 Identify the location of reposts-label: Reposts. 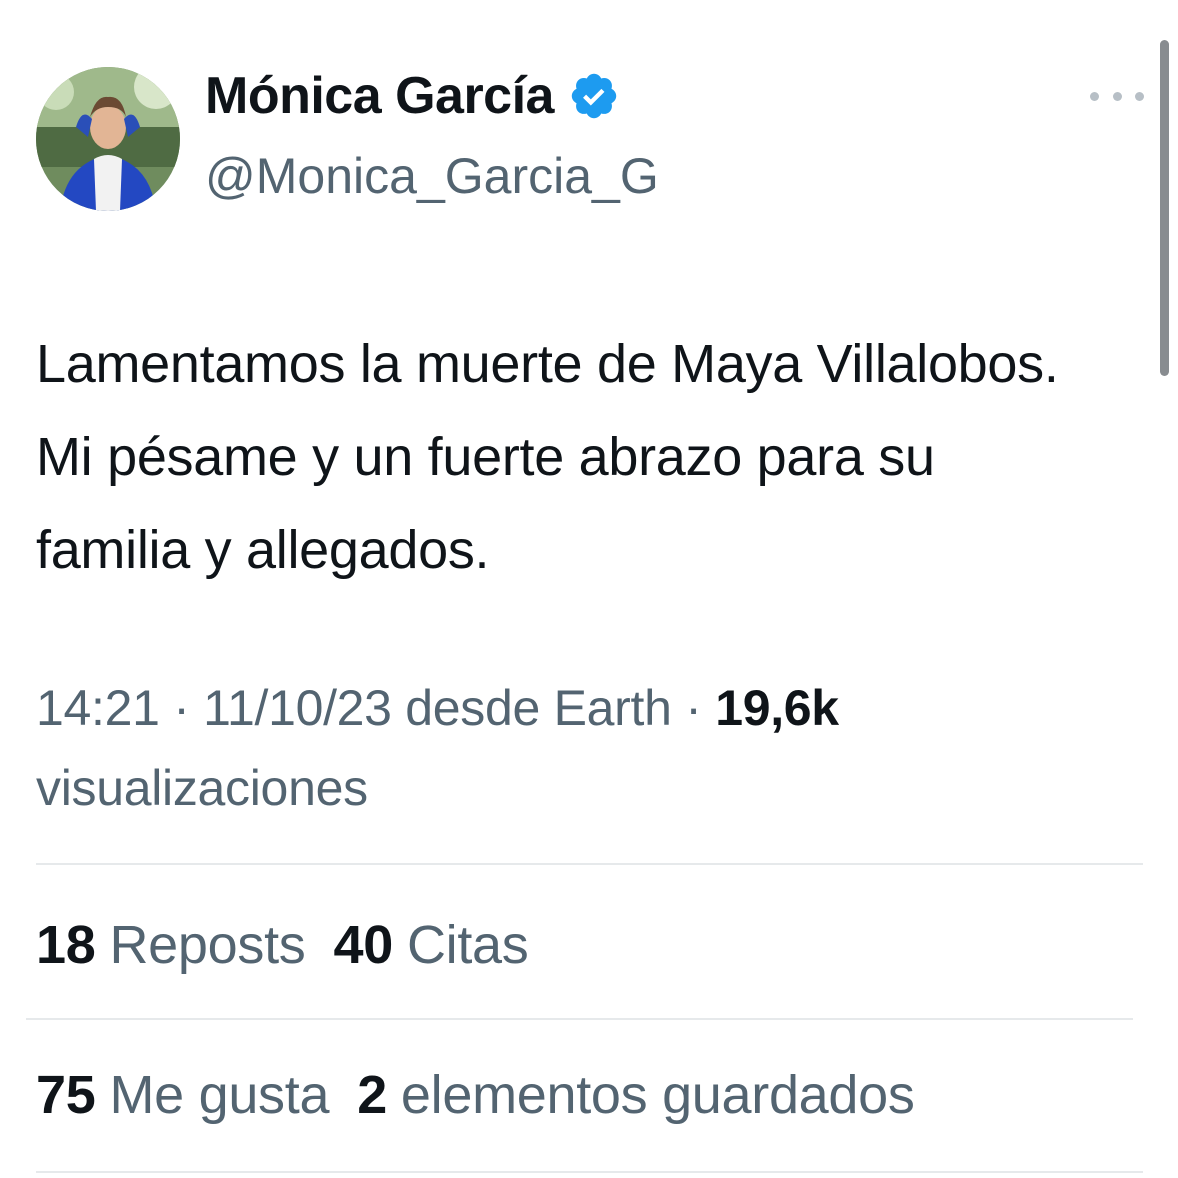
(207, 945).